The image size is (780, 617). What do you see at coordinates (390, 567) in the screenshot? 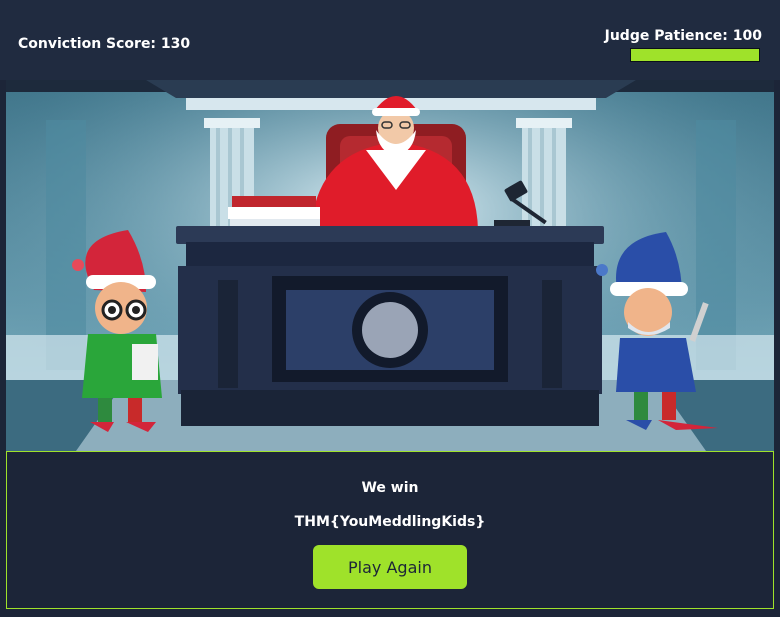
I see `play-again-button: Play Again` at bounding box center [390, 567].